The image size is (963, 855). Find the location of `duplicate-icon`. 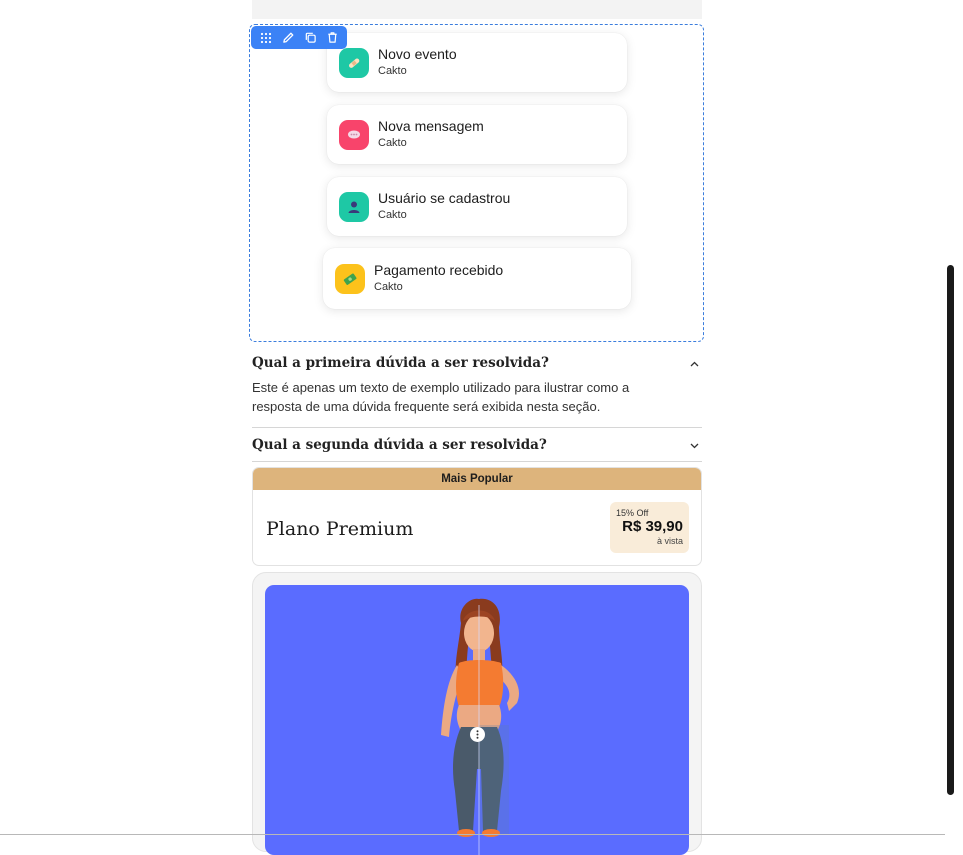

duplicate-icon is located at coordinates (310, 38).